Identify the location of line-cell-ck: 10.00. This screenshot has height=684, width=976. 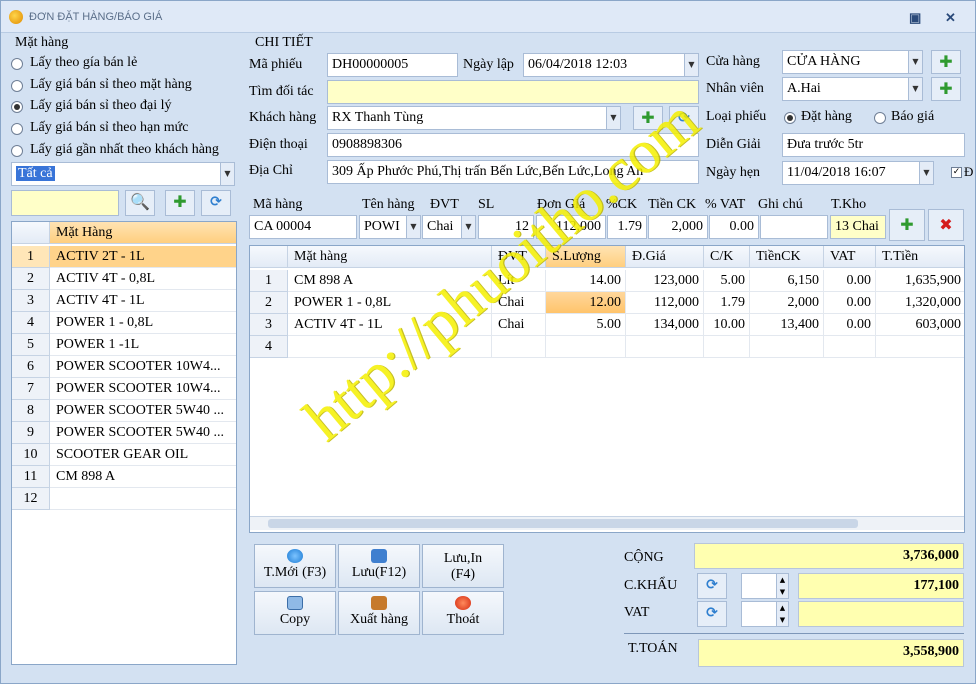
(727, 325).